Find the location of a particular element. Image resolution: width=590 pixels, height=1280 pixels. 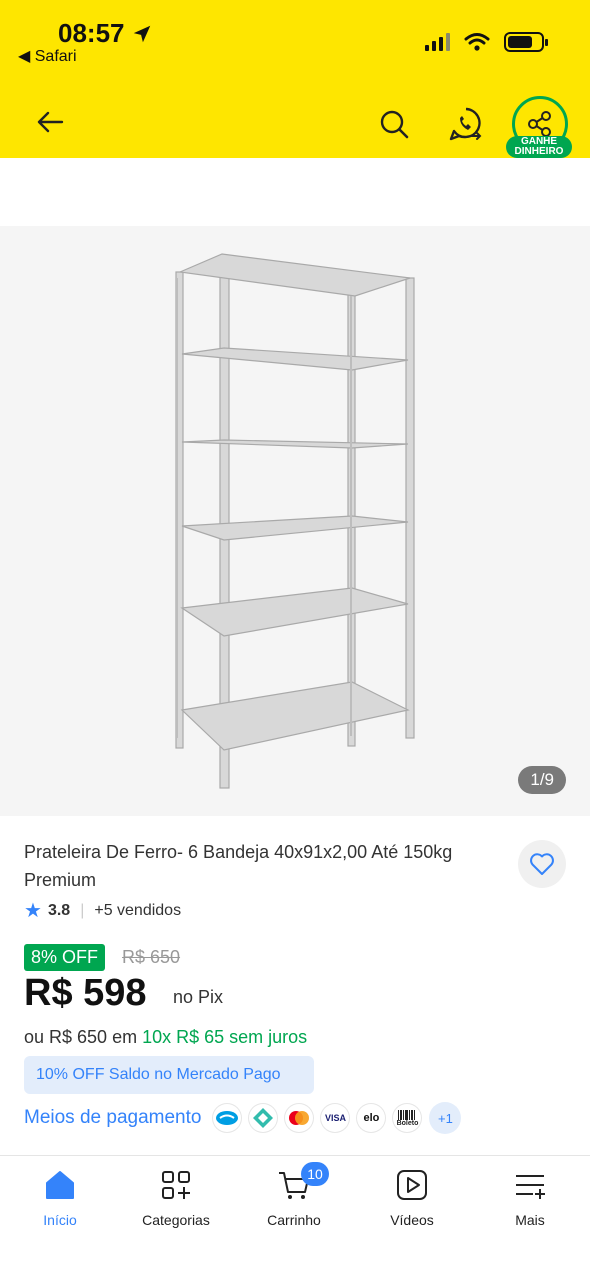

tab-label: Carrinho is located at coordinates (294, 1220).